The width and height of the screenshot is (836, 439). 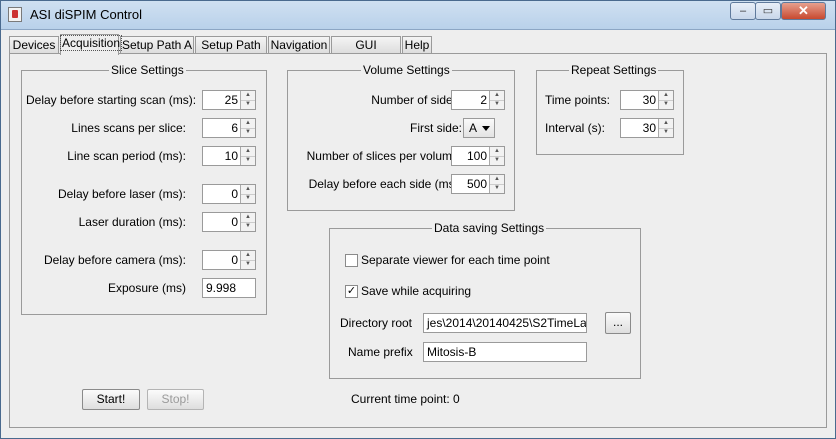 I want to click on app-icon, so click(x=15, y=14).